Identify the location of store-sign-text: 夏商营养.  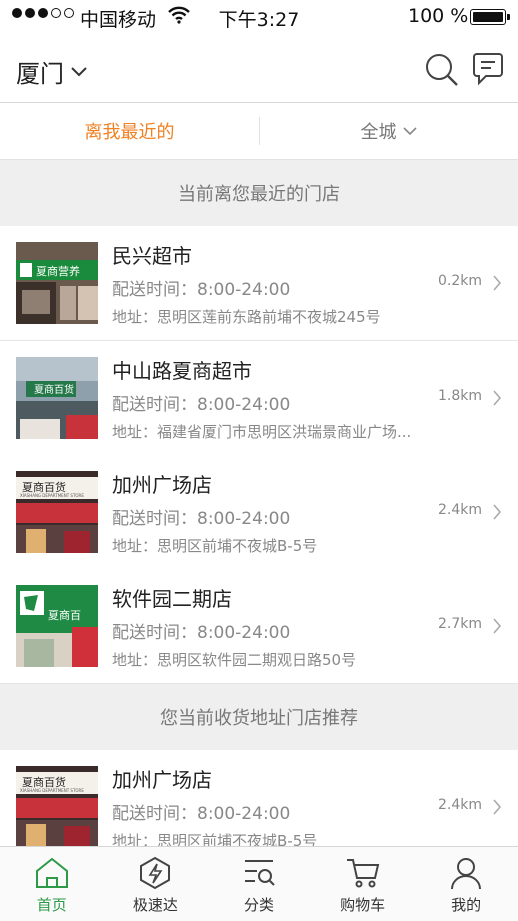
(58, 271).